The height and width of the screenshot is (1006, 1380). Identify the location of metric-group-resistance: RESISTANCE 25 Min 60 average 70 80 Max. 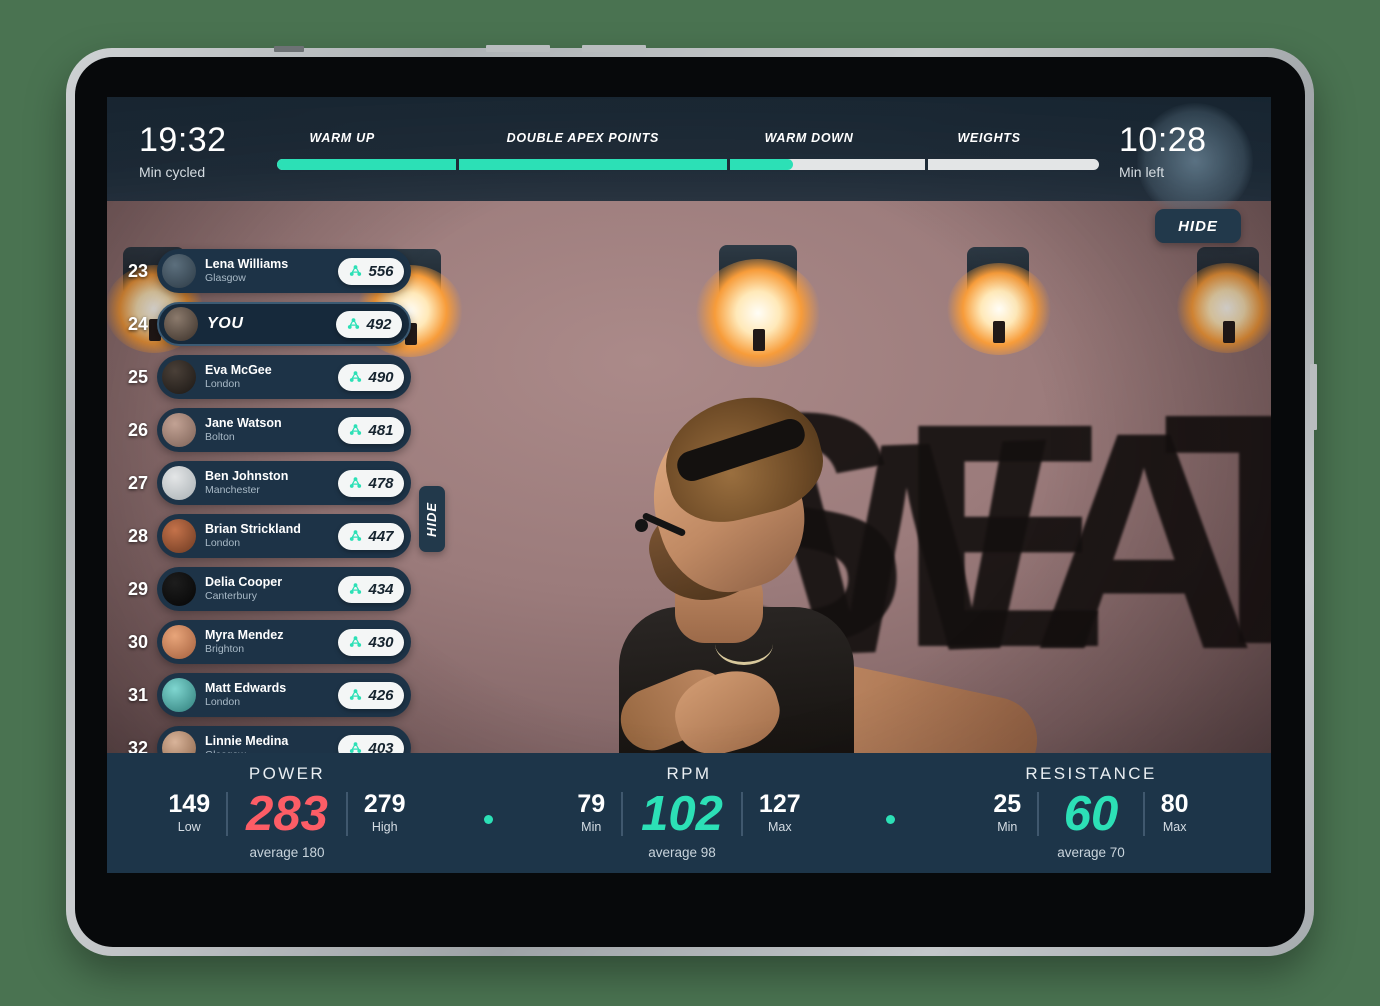
(1091, 813).